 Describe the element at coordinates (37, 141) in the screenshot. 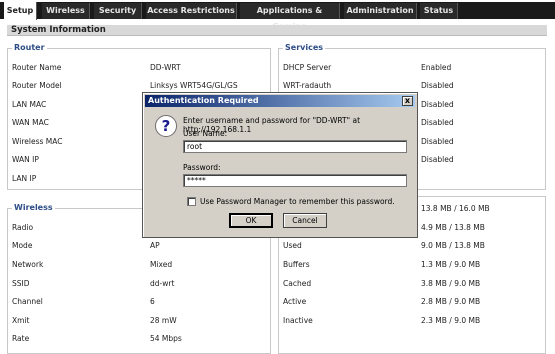

I see `wireless-mac-label: Wireless MAC` at that location.